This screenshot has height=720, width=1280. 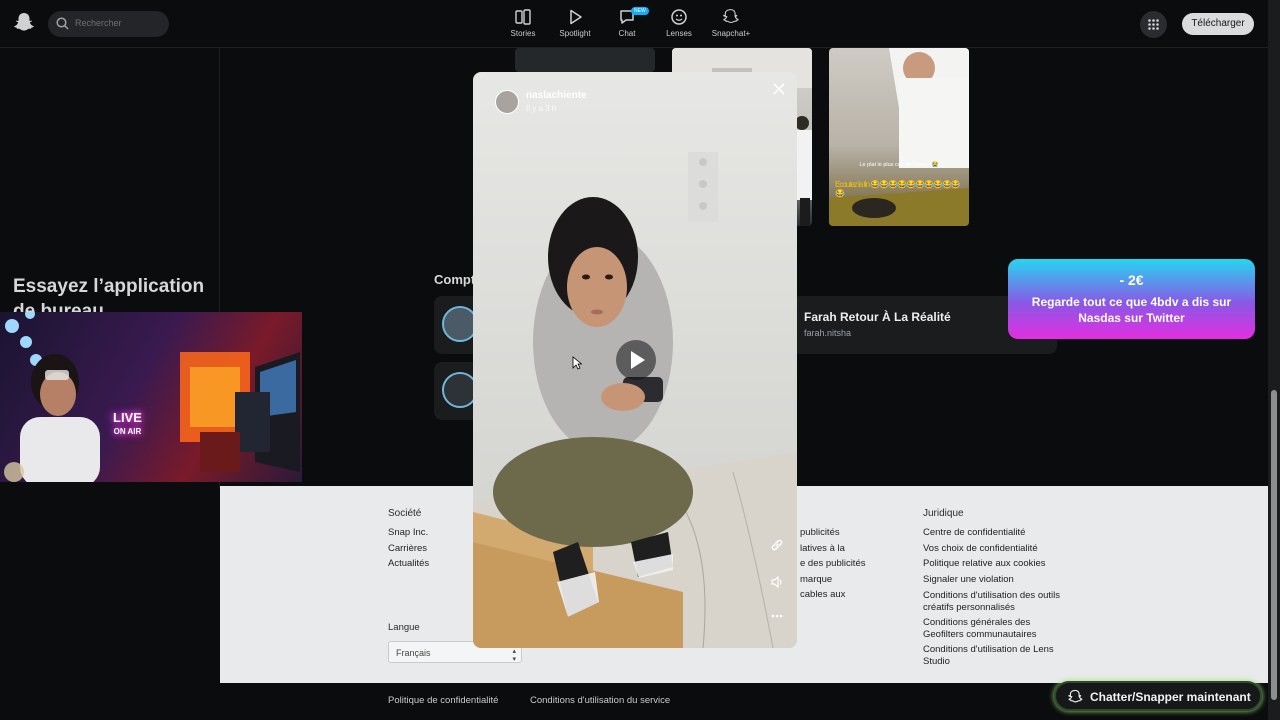 I want to click on nav-stories: Stories, so click(x=523, y=23).